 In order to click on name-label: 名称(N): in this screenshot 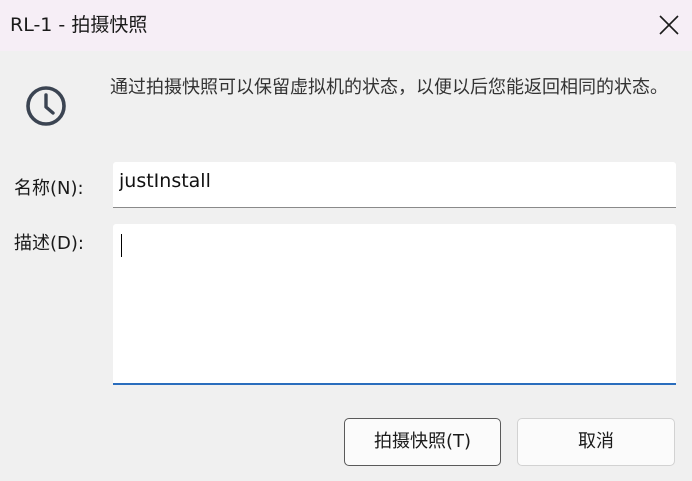, I will do `click(49, 188)`.